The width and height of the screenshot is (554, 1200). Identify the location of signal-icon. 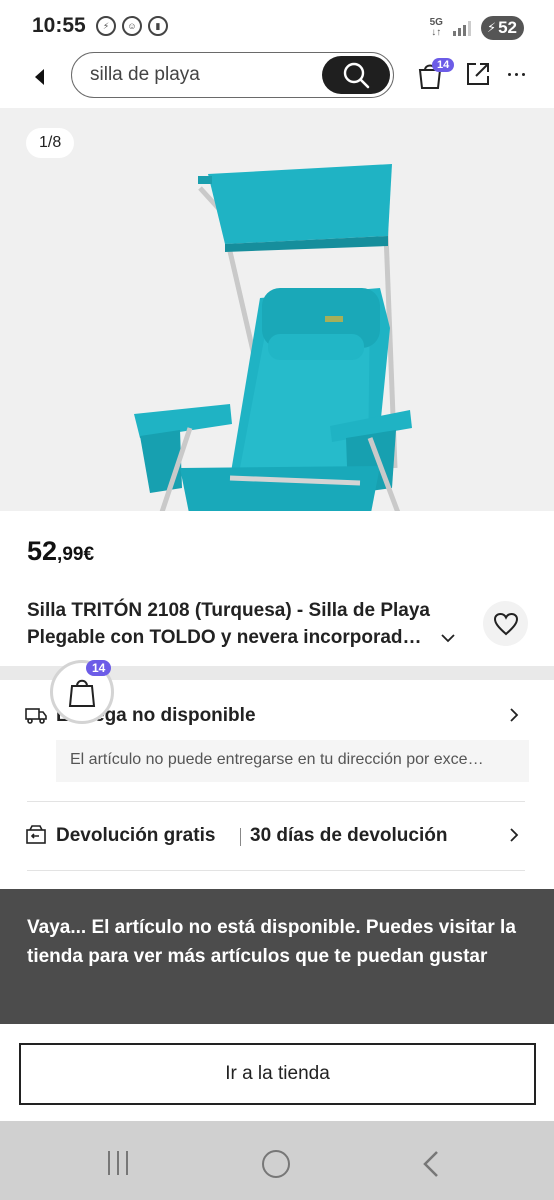
(461, 28).